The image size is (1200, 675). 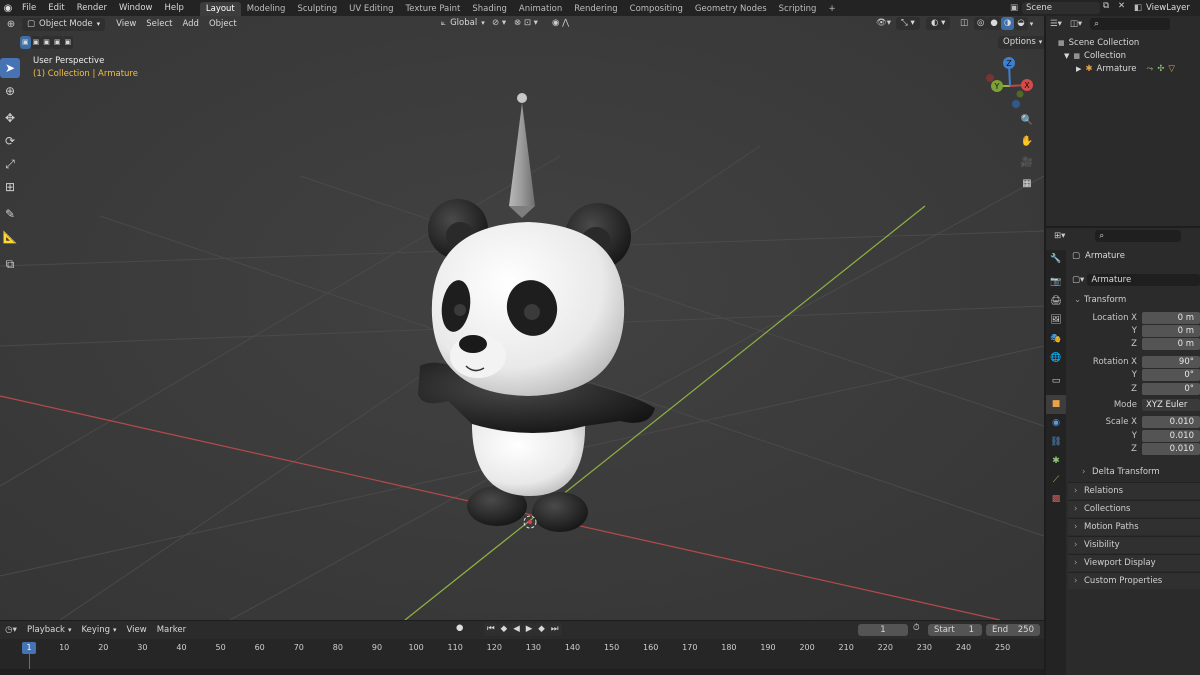 What do you see at coordinates (908, 23) in the screenshot?
I see `gizmo-toggle-icon: ⤡ ▾` at bounding box center [908, 23].